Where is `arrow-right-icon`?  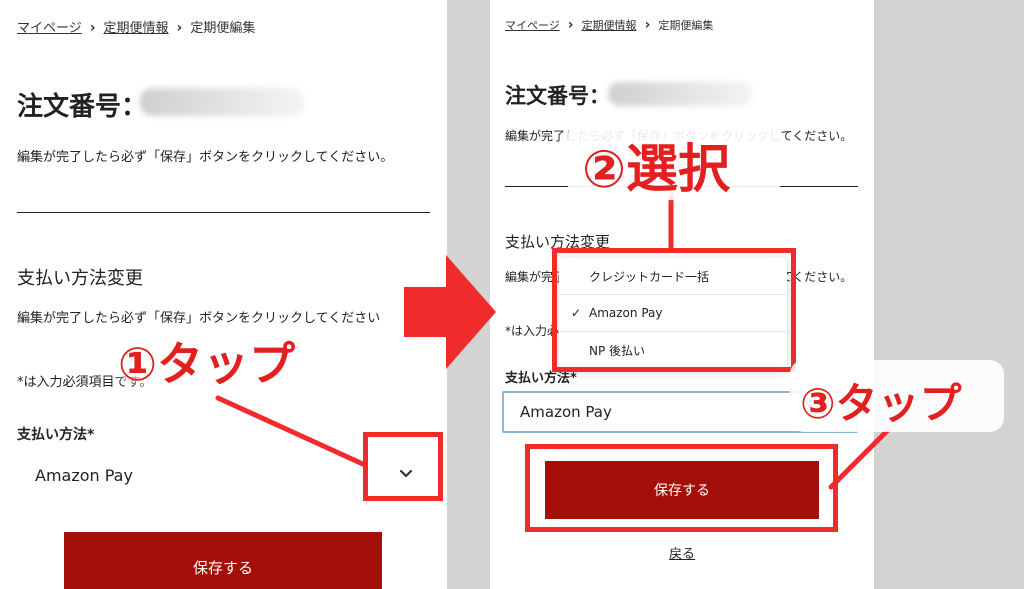
arrow-right-icon is located at coordinates (450, 312).